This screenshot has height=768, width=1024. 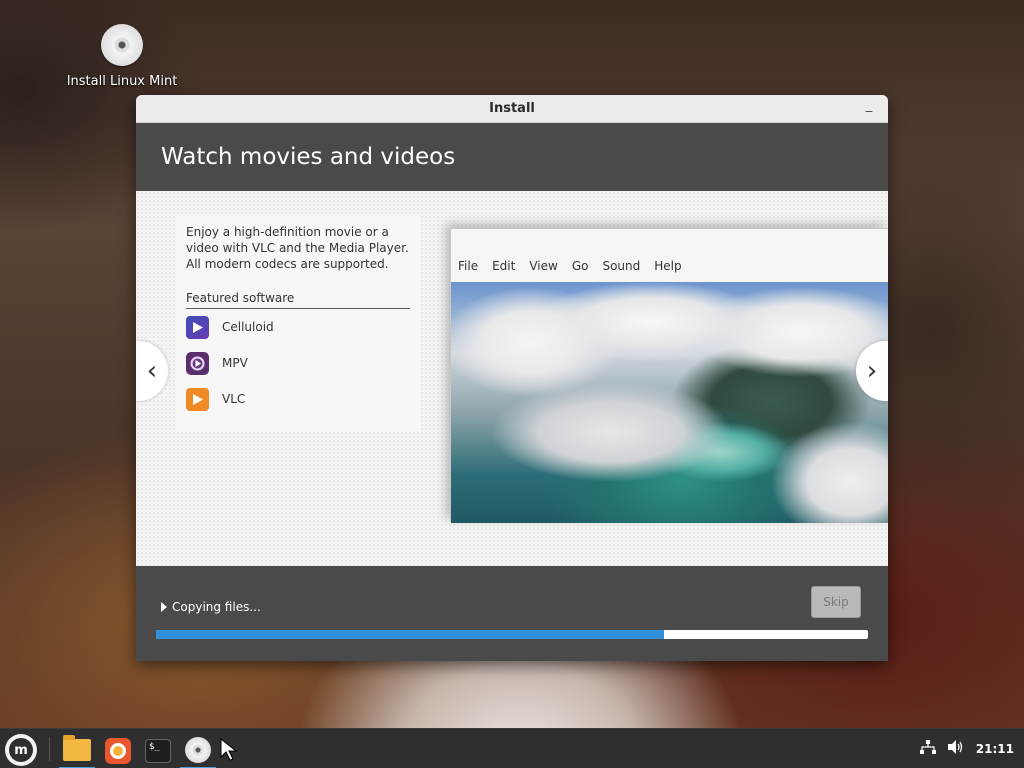 I want to click on software-name: MPV, so click(x=235, y=363).